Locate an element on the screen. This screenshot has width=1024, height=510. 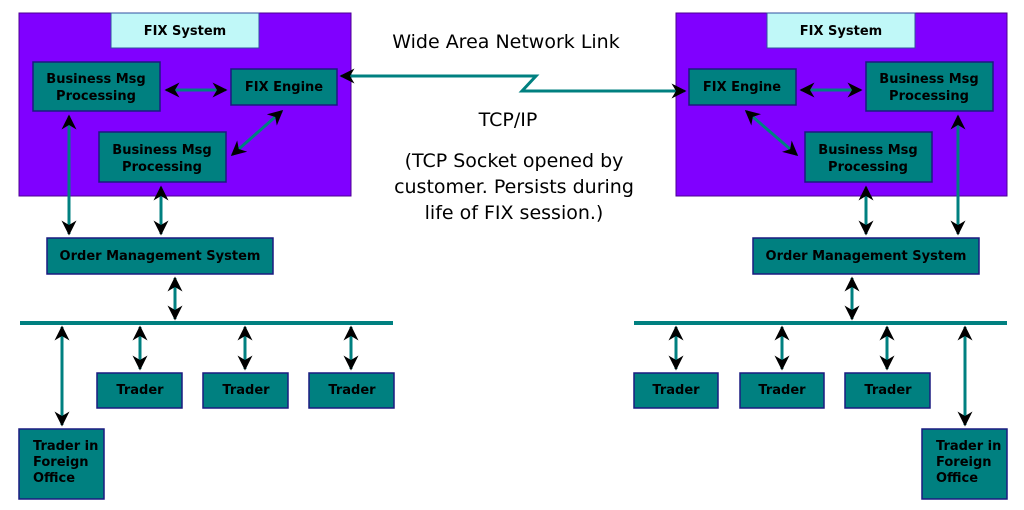
left-bmp2-line2: Processing is located at coordinates (162, 167).